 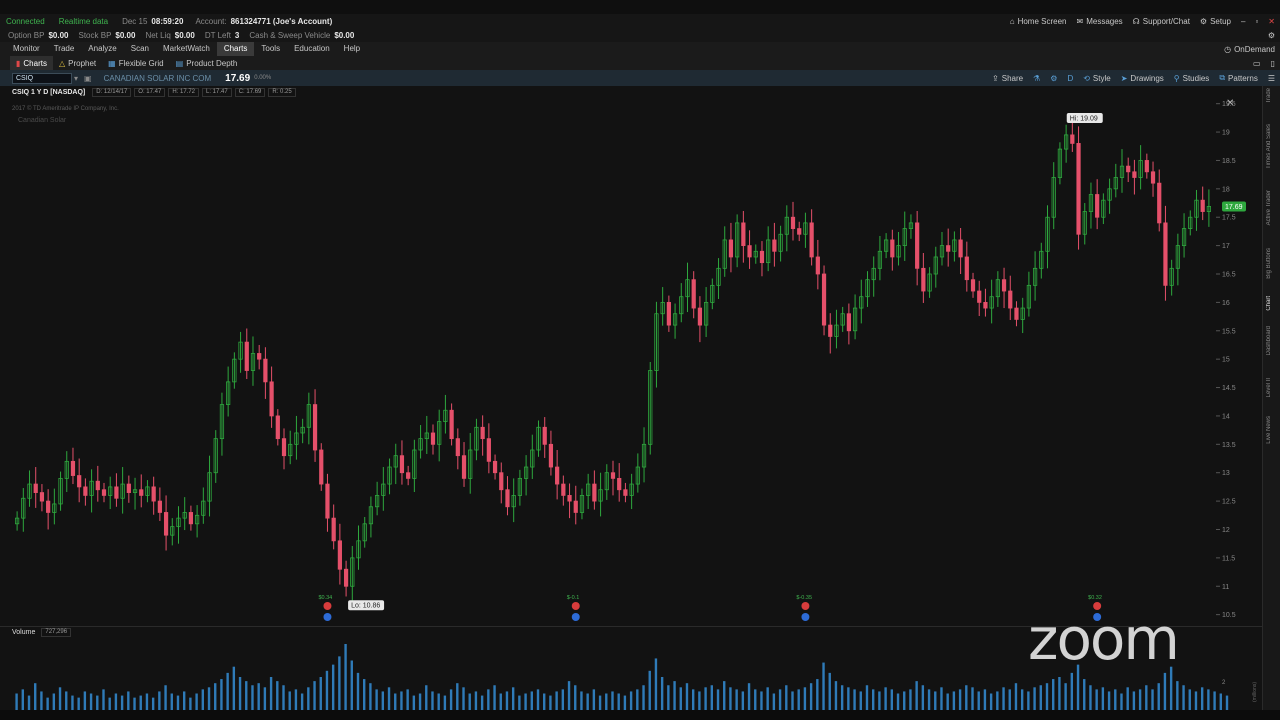 I want to click on chart-settings-icon: ⚙, so click(x=1053, y=78).